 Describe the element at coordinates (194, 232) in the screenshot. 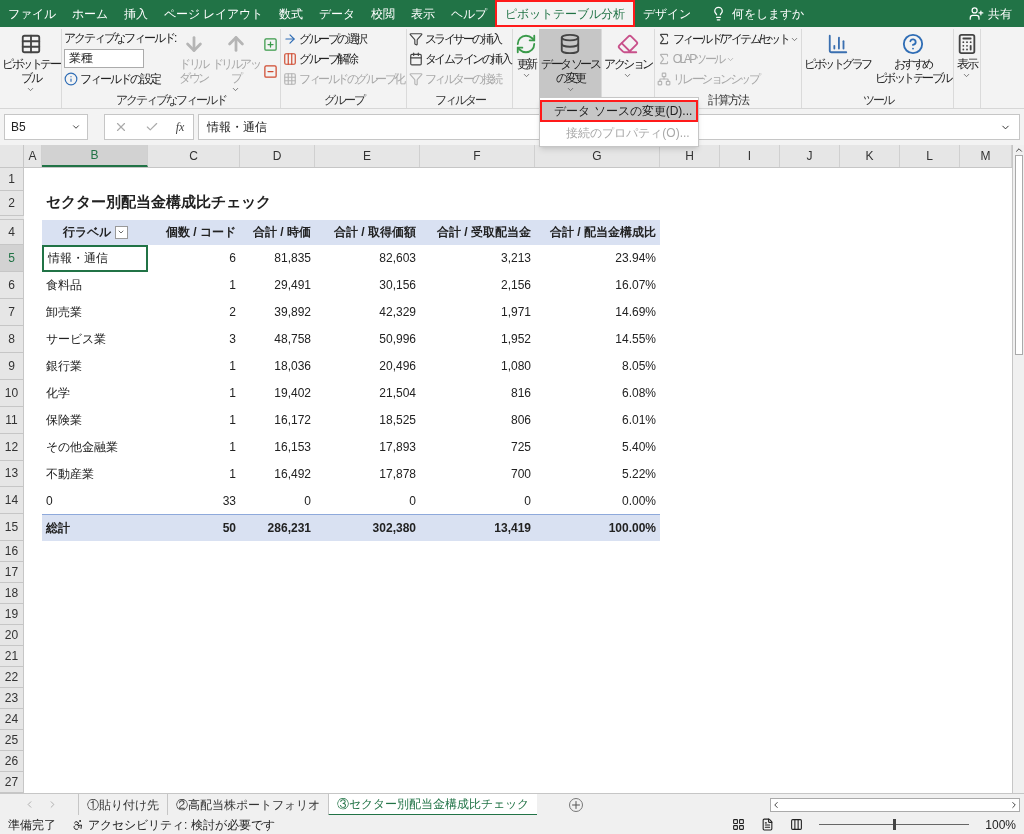

I see `column-heading: 個数 / コード` at that location.